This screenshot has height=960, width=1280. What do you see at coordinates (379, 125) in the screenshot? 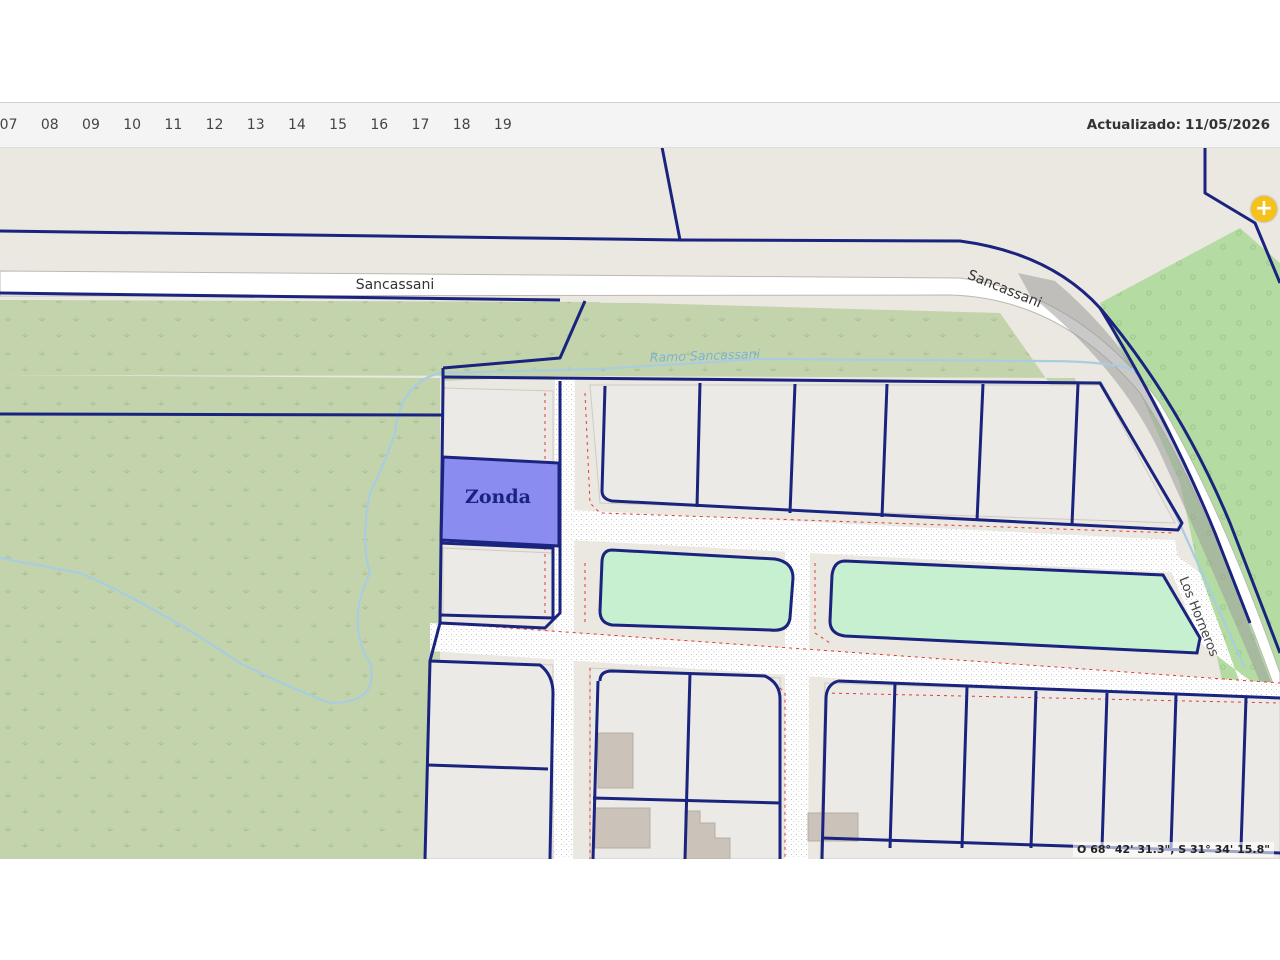
I see `hour-item-16: 16` at bounding box center [379, 125].